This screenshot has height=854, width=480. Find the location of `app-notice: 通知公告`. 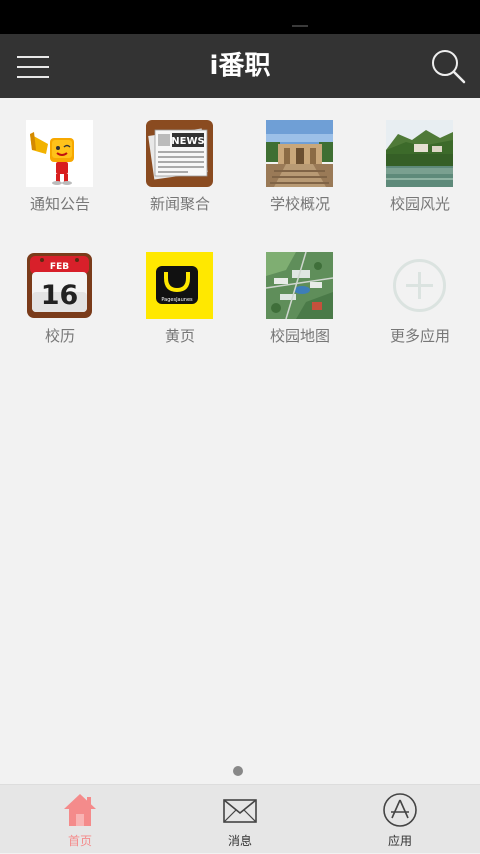

app-notice: 通知公告 is located at coordinates (60, 158).